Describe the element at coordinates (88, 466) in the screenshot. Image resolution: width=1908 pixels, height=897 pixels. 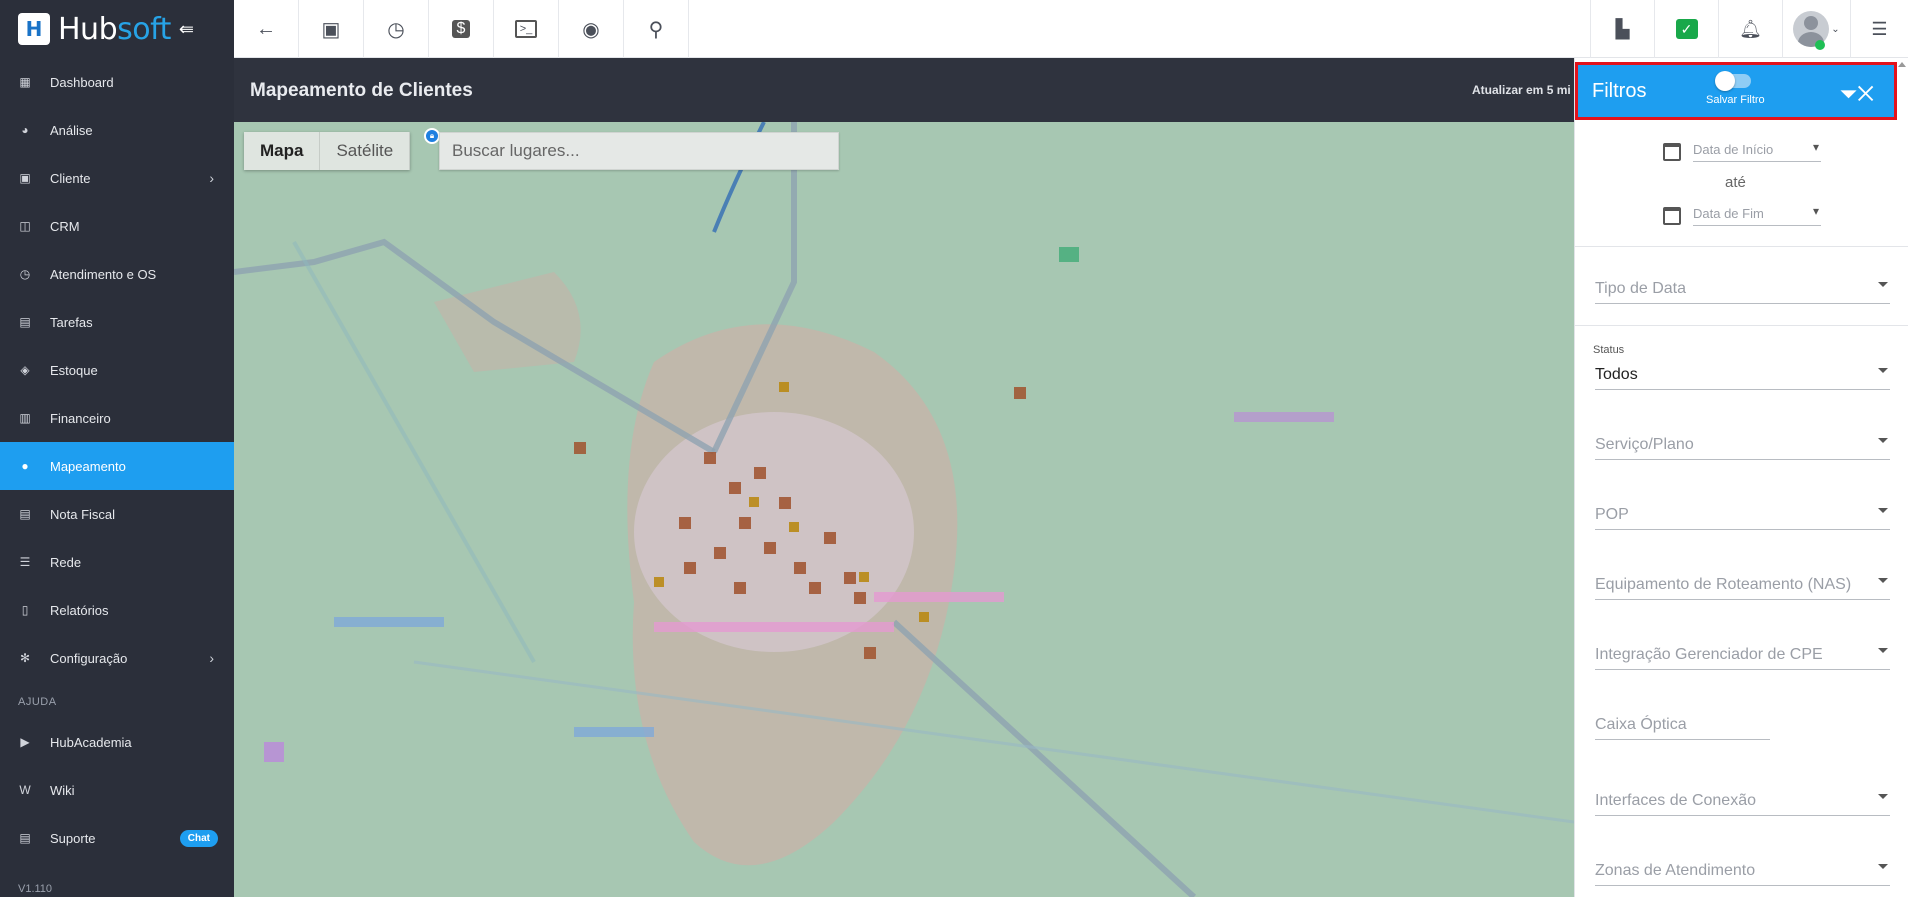
I see `sidebar-item-label: Mapeamento` at that location.